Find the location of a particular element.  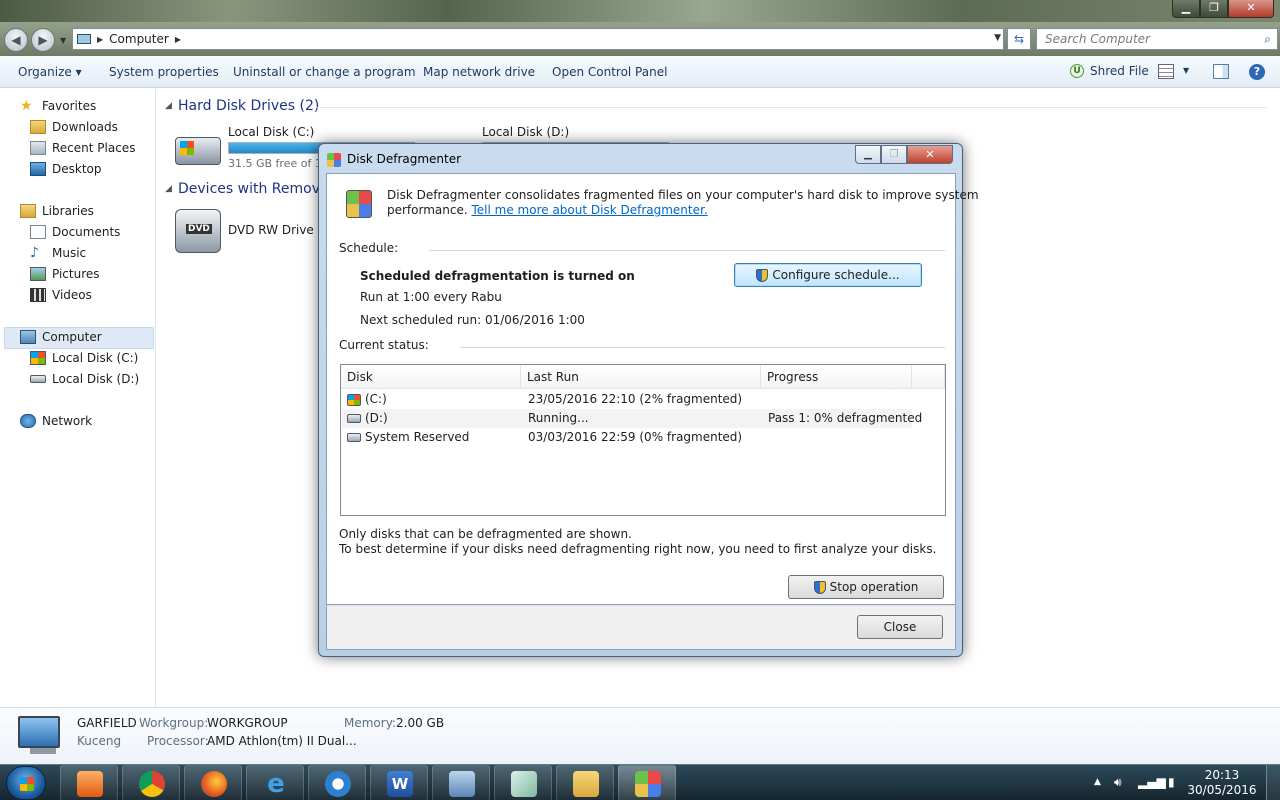

dvd-logo: DVD is located at coordinates (199, 229).